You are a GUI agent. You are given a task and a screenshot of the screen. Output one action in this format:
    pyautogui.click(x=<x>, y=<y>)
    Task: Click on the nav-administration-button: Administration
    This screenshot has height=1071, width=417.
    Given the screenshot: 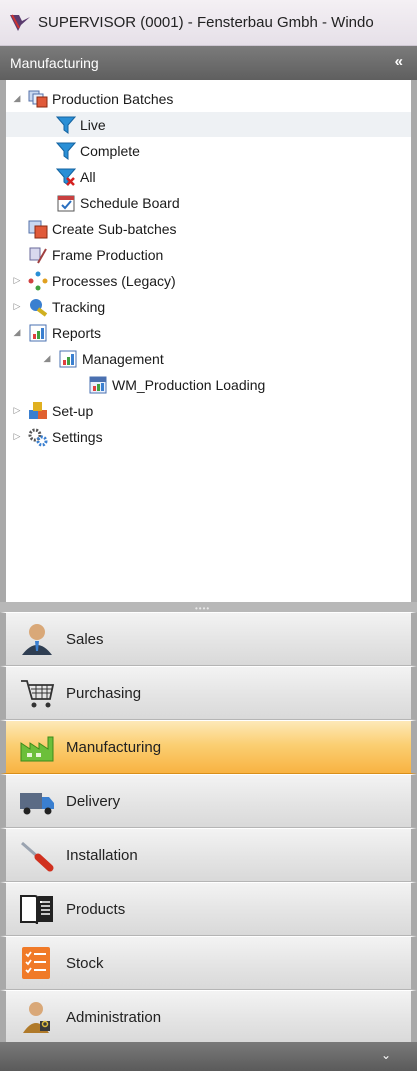 What is the action you would take?
    pyautogui.click(x=208, y=1017)
    